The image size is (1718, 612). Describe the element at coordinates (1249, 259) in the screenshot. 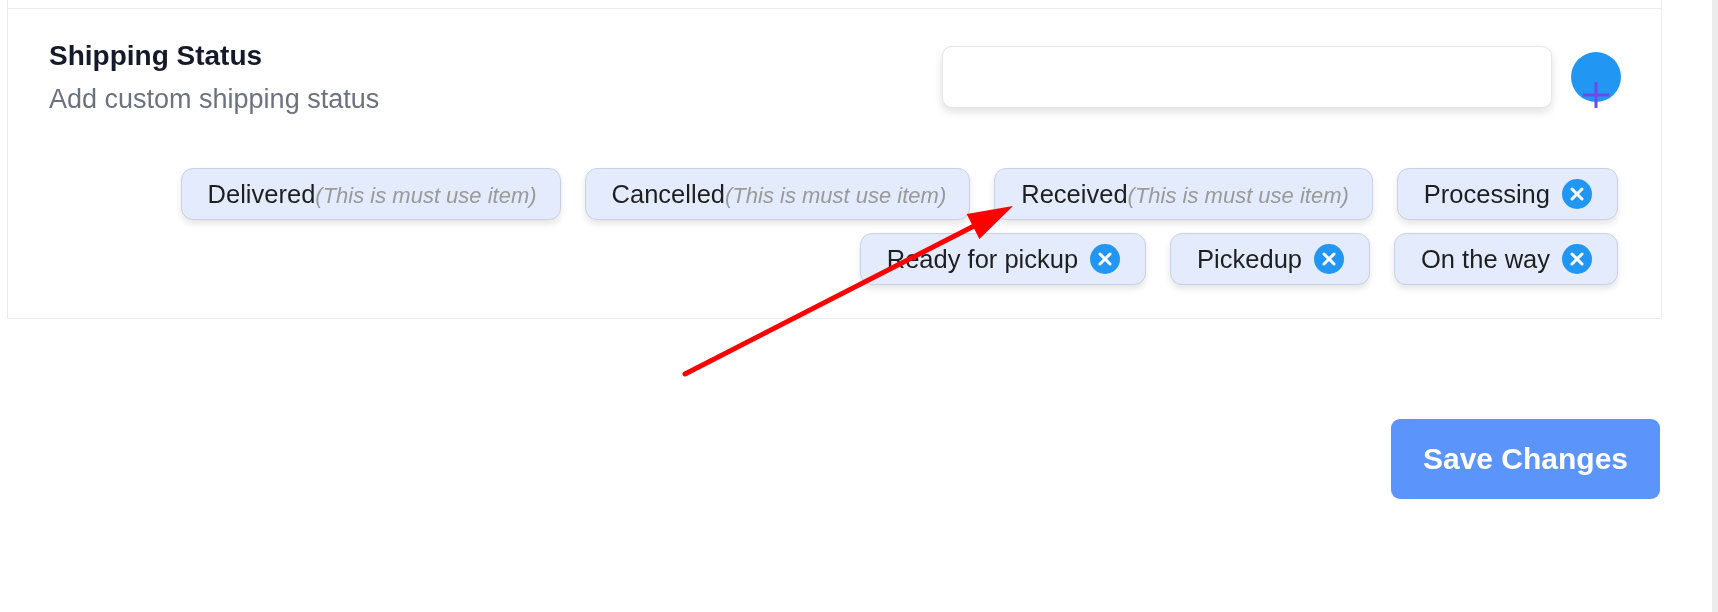

I see `status-label: Pickedup` at that location.